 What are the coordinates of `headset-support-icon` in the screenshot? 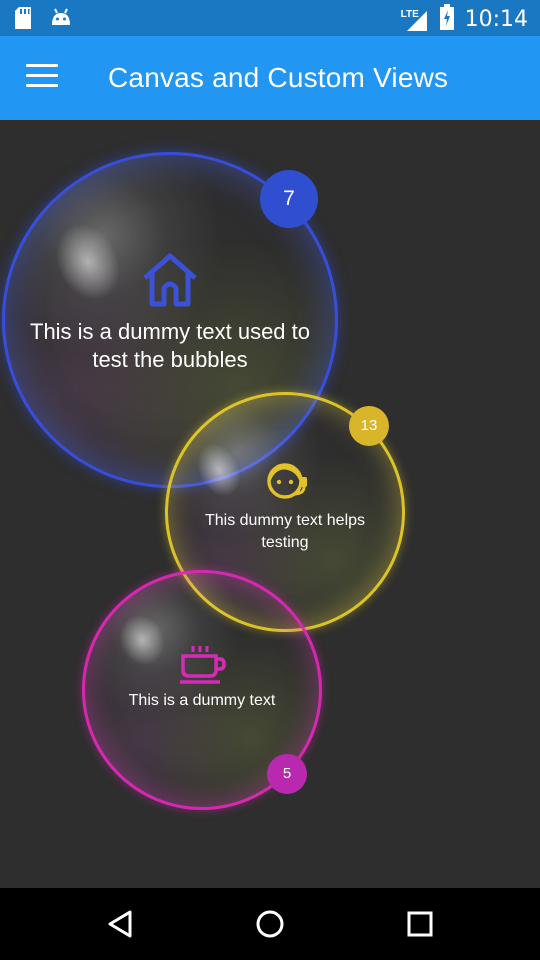 It's located at (286, 483).